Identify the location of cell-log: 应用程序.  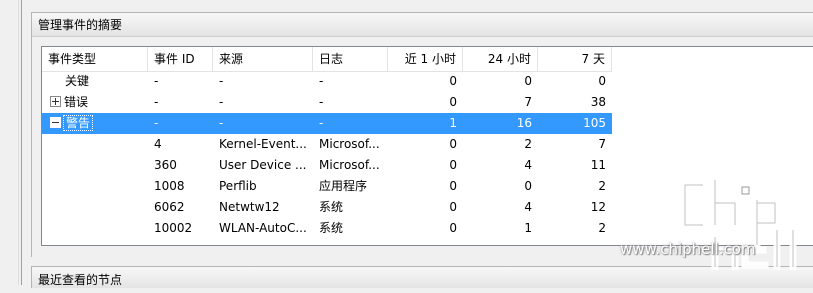
(343, 186).